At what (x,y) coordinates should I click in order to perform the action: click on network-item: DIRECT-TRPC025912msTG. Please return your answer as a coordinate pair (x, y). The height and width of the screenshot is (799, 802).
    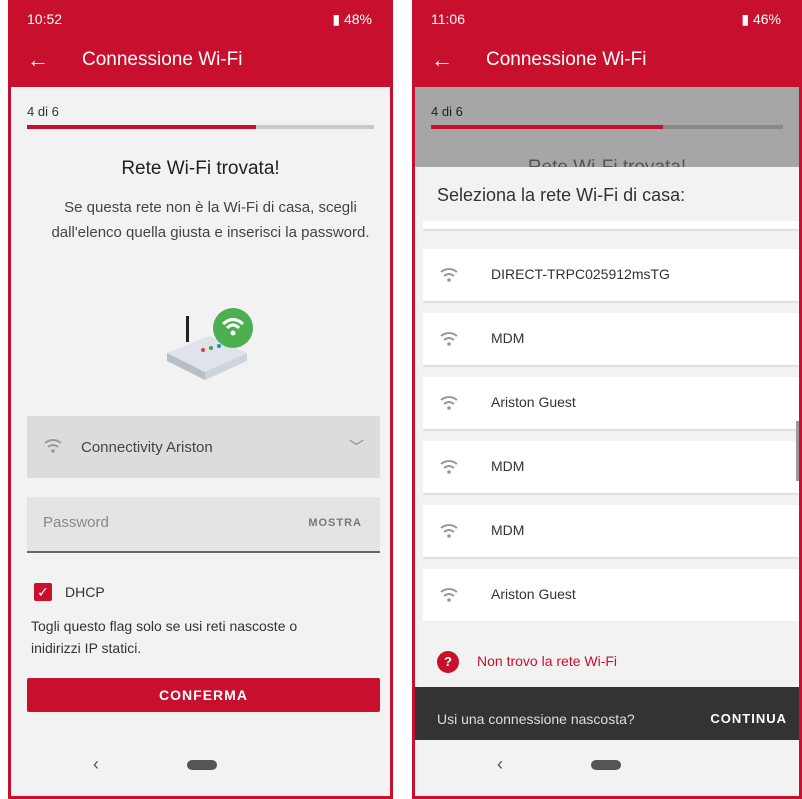
    Looking at the image, I should click on (611, 275).